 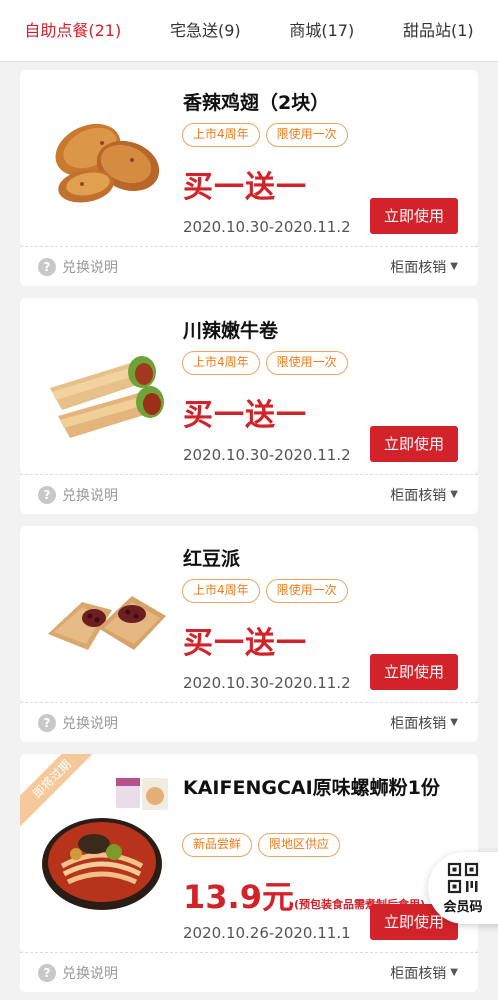 I want to click on expiring-ribbon: 即将过期, so click(x=65, y=799).